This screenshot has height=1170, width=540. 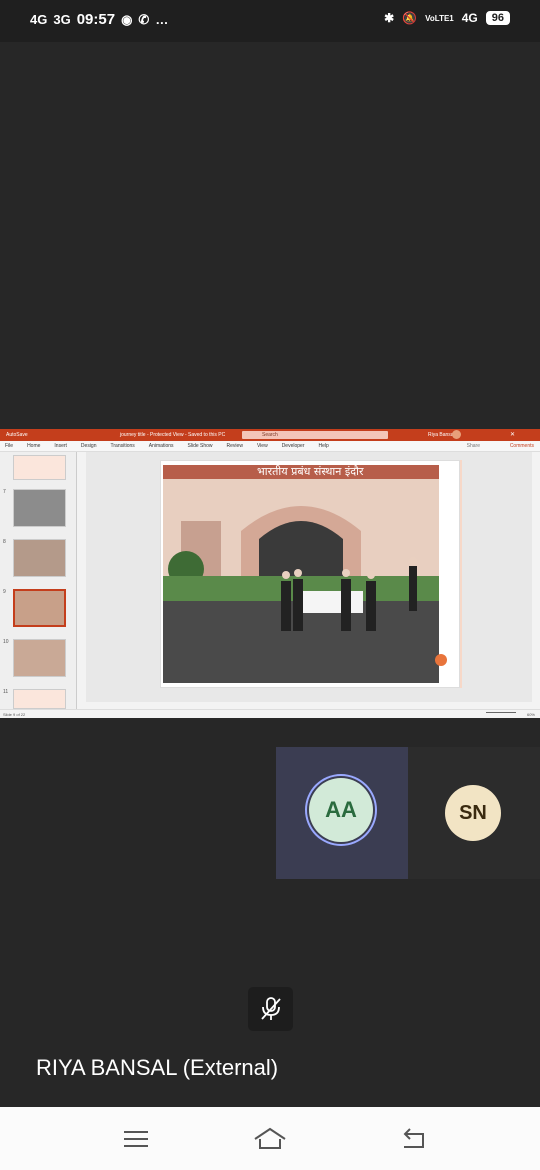 I want to click on home-icon, so click(x=270, y=1138).